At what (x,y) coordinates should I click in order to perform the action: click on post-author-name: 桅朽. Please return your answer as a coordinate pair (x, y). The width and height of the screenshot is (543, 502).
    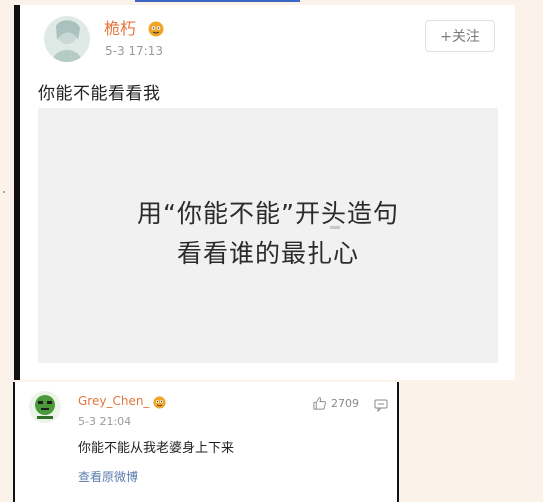
    Looking at the image, I should click on (120, 29).